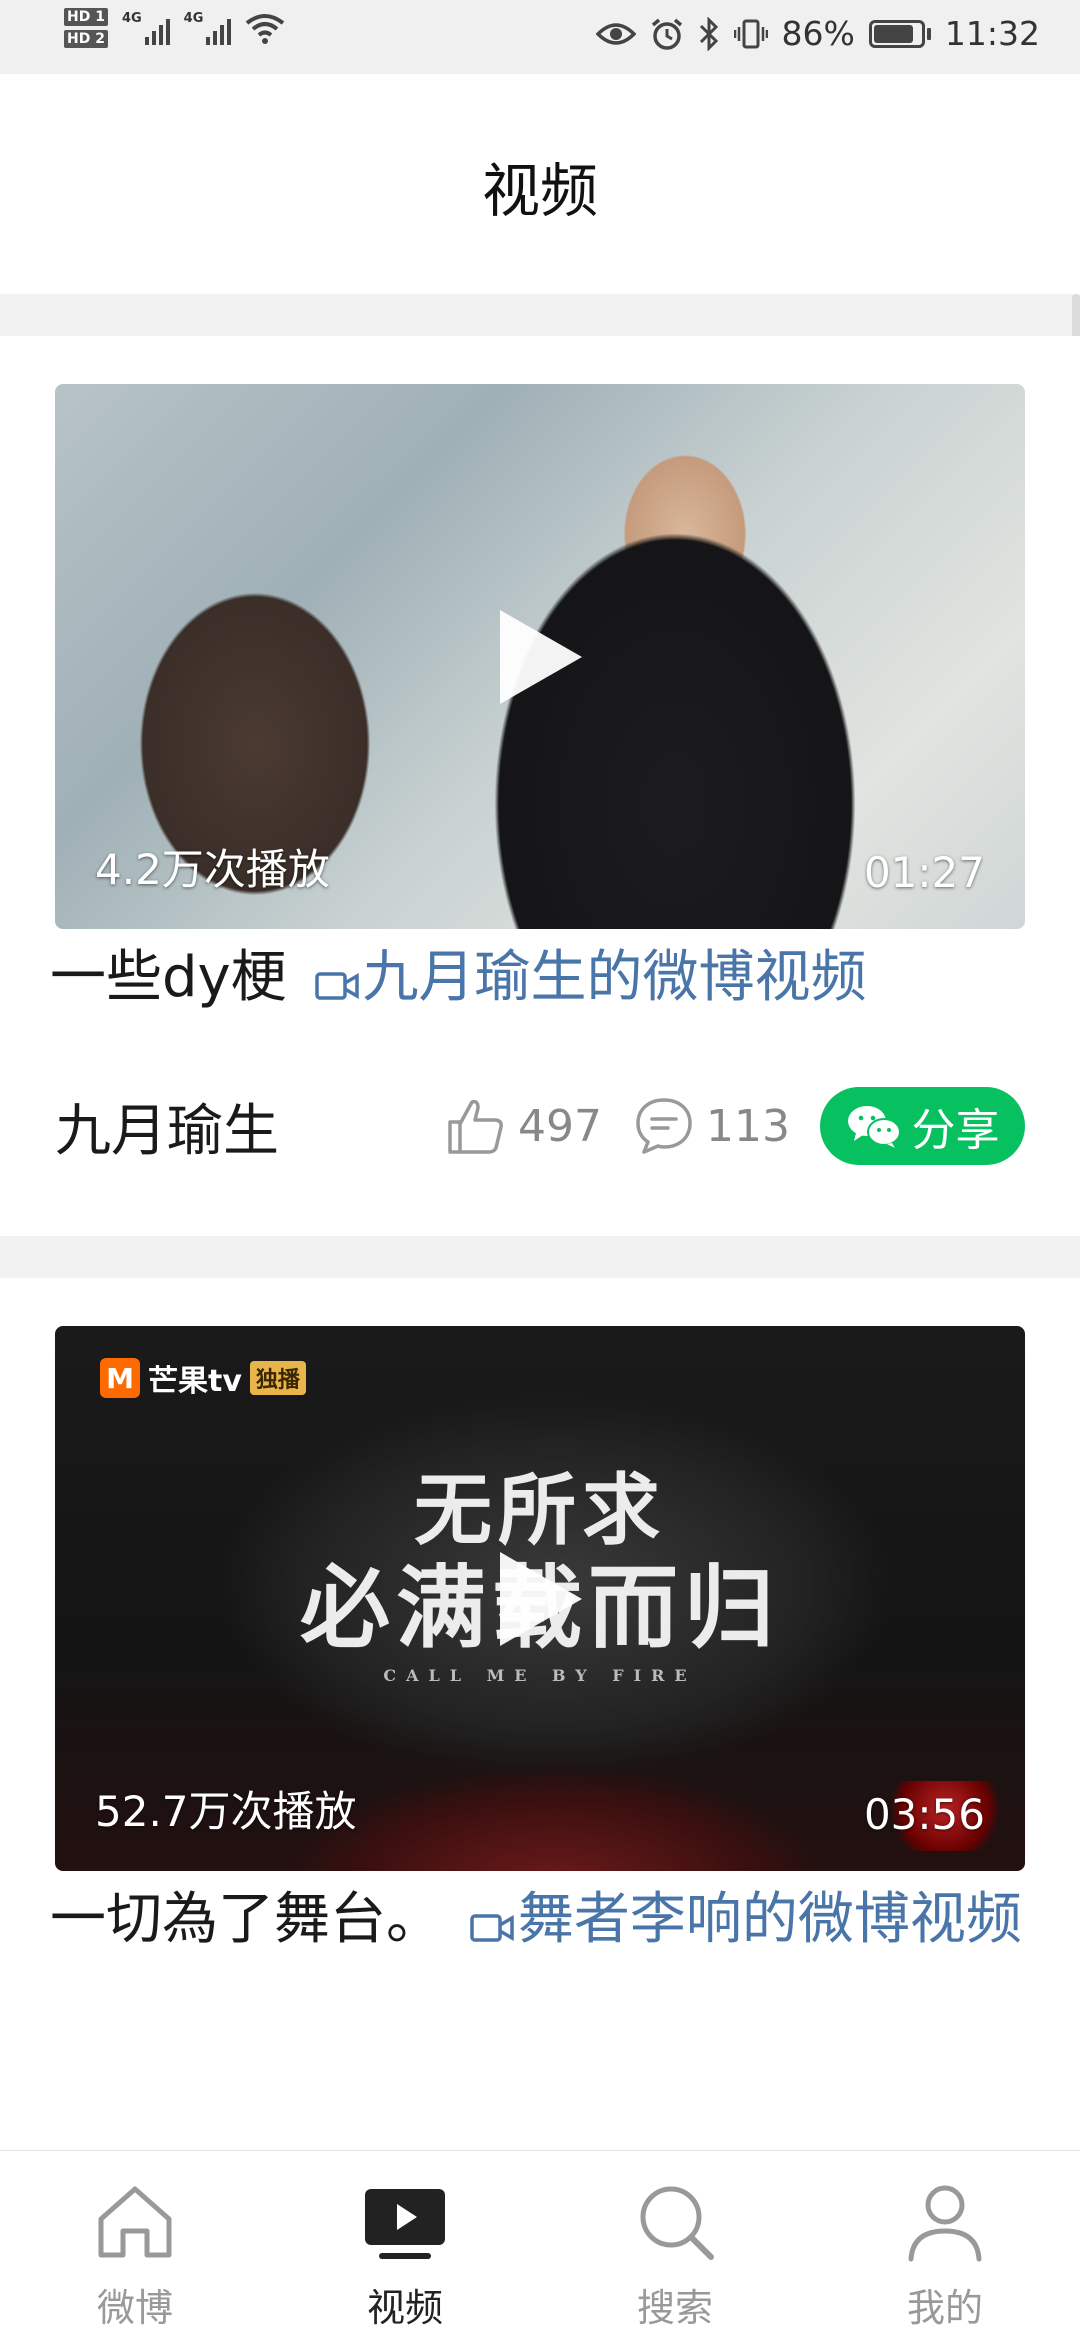  What do you see at coordinates (539, 191) in the screenshot?
I see `page-title: 视频` at bounding box center [539, 191].